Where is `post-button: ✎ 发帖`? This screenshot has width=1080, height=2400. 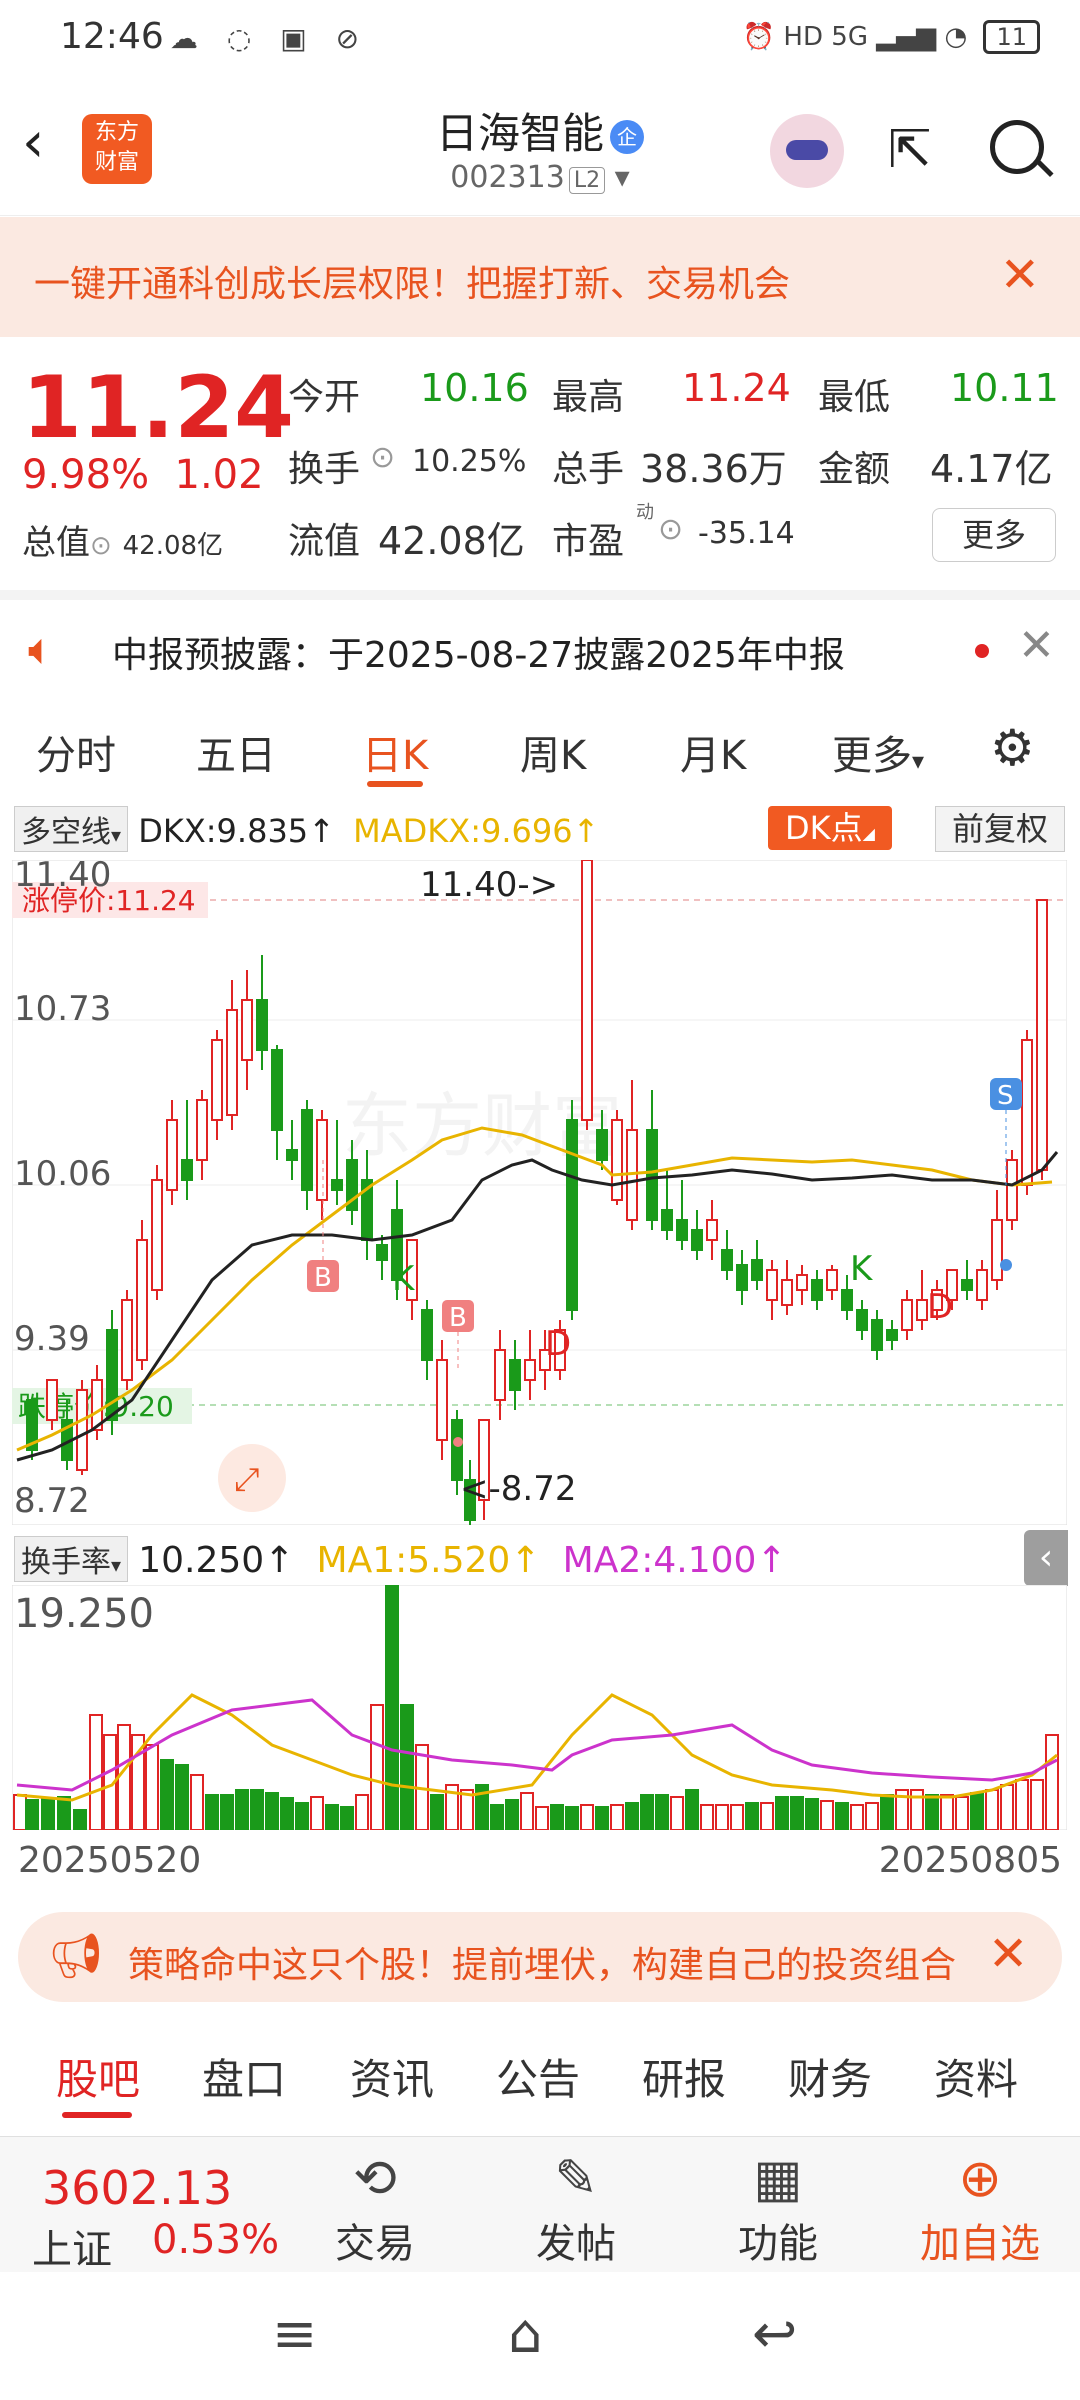
post-button: ✎ 发帖 is located at coordinates (576, 2208).